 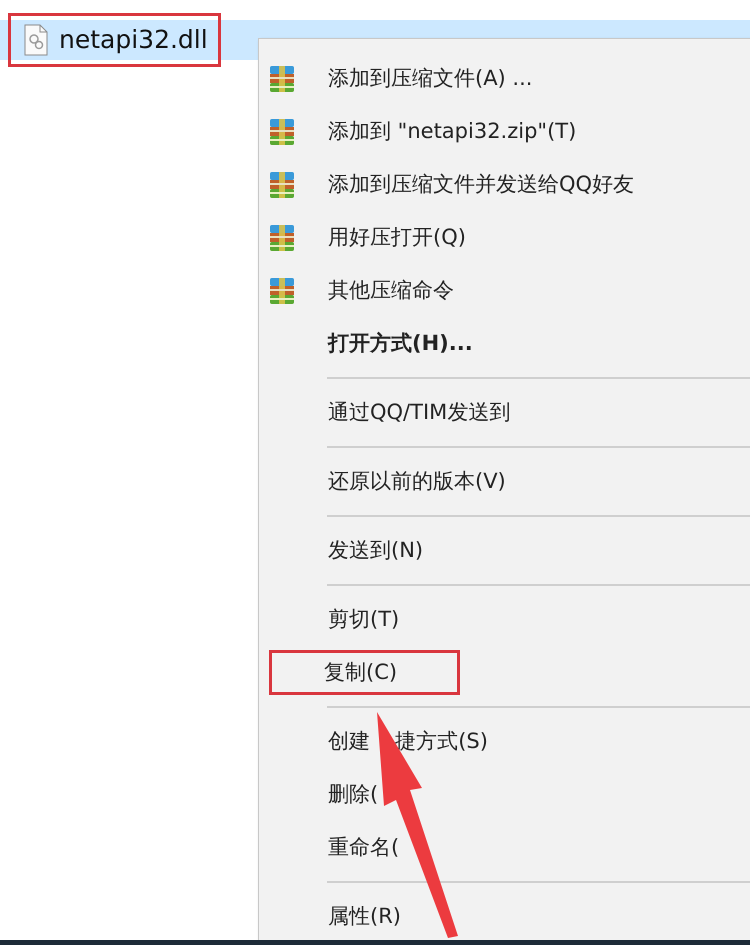 I want to click on menu-item: 其他压缩命令, so click(x=391, y=291).